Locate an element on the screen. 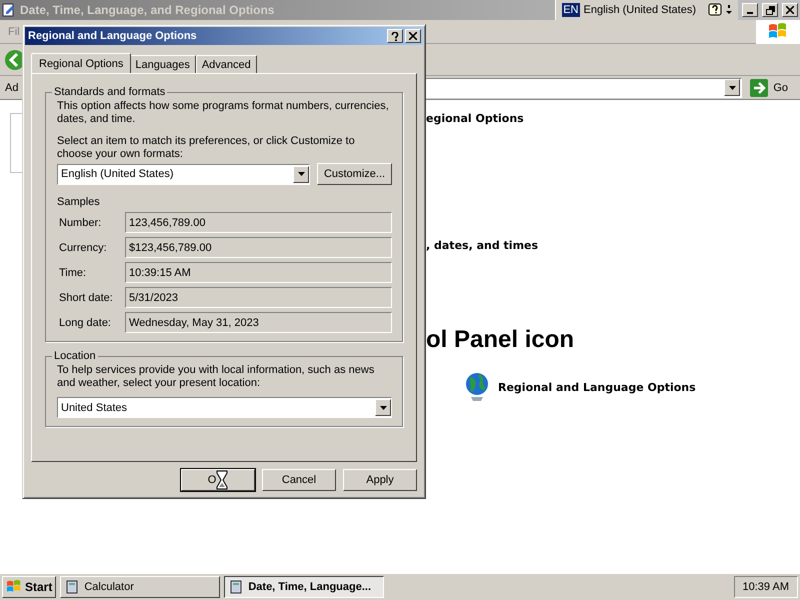  section-title: , dates, and times is located at coordinates (483, 245).